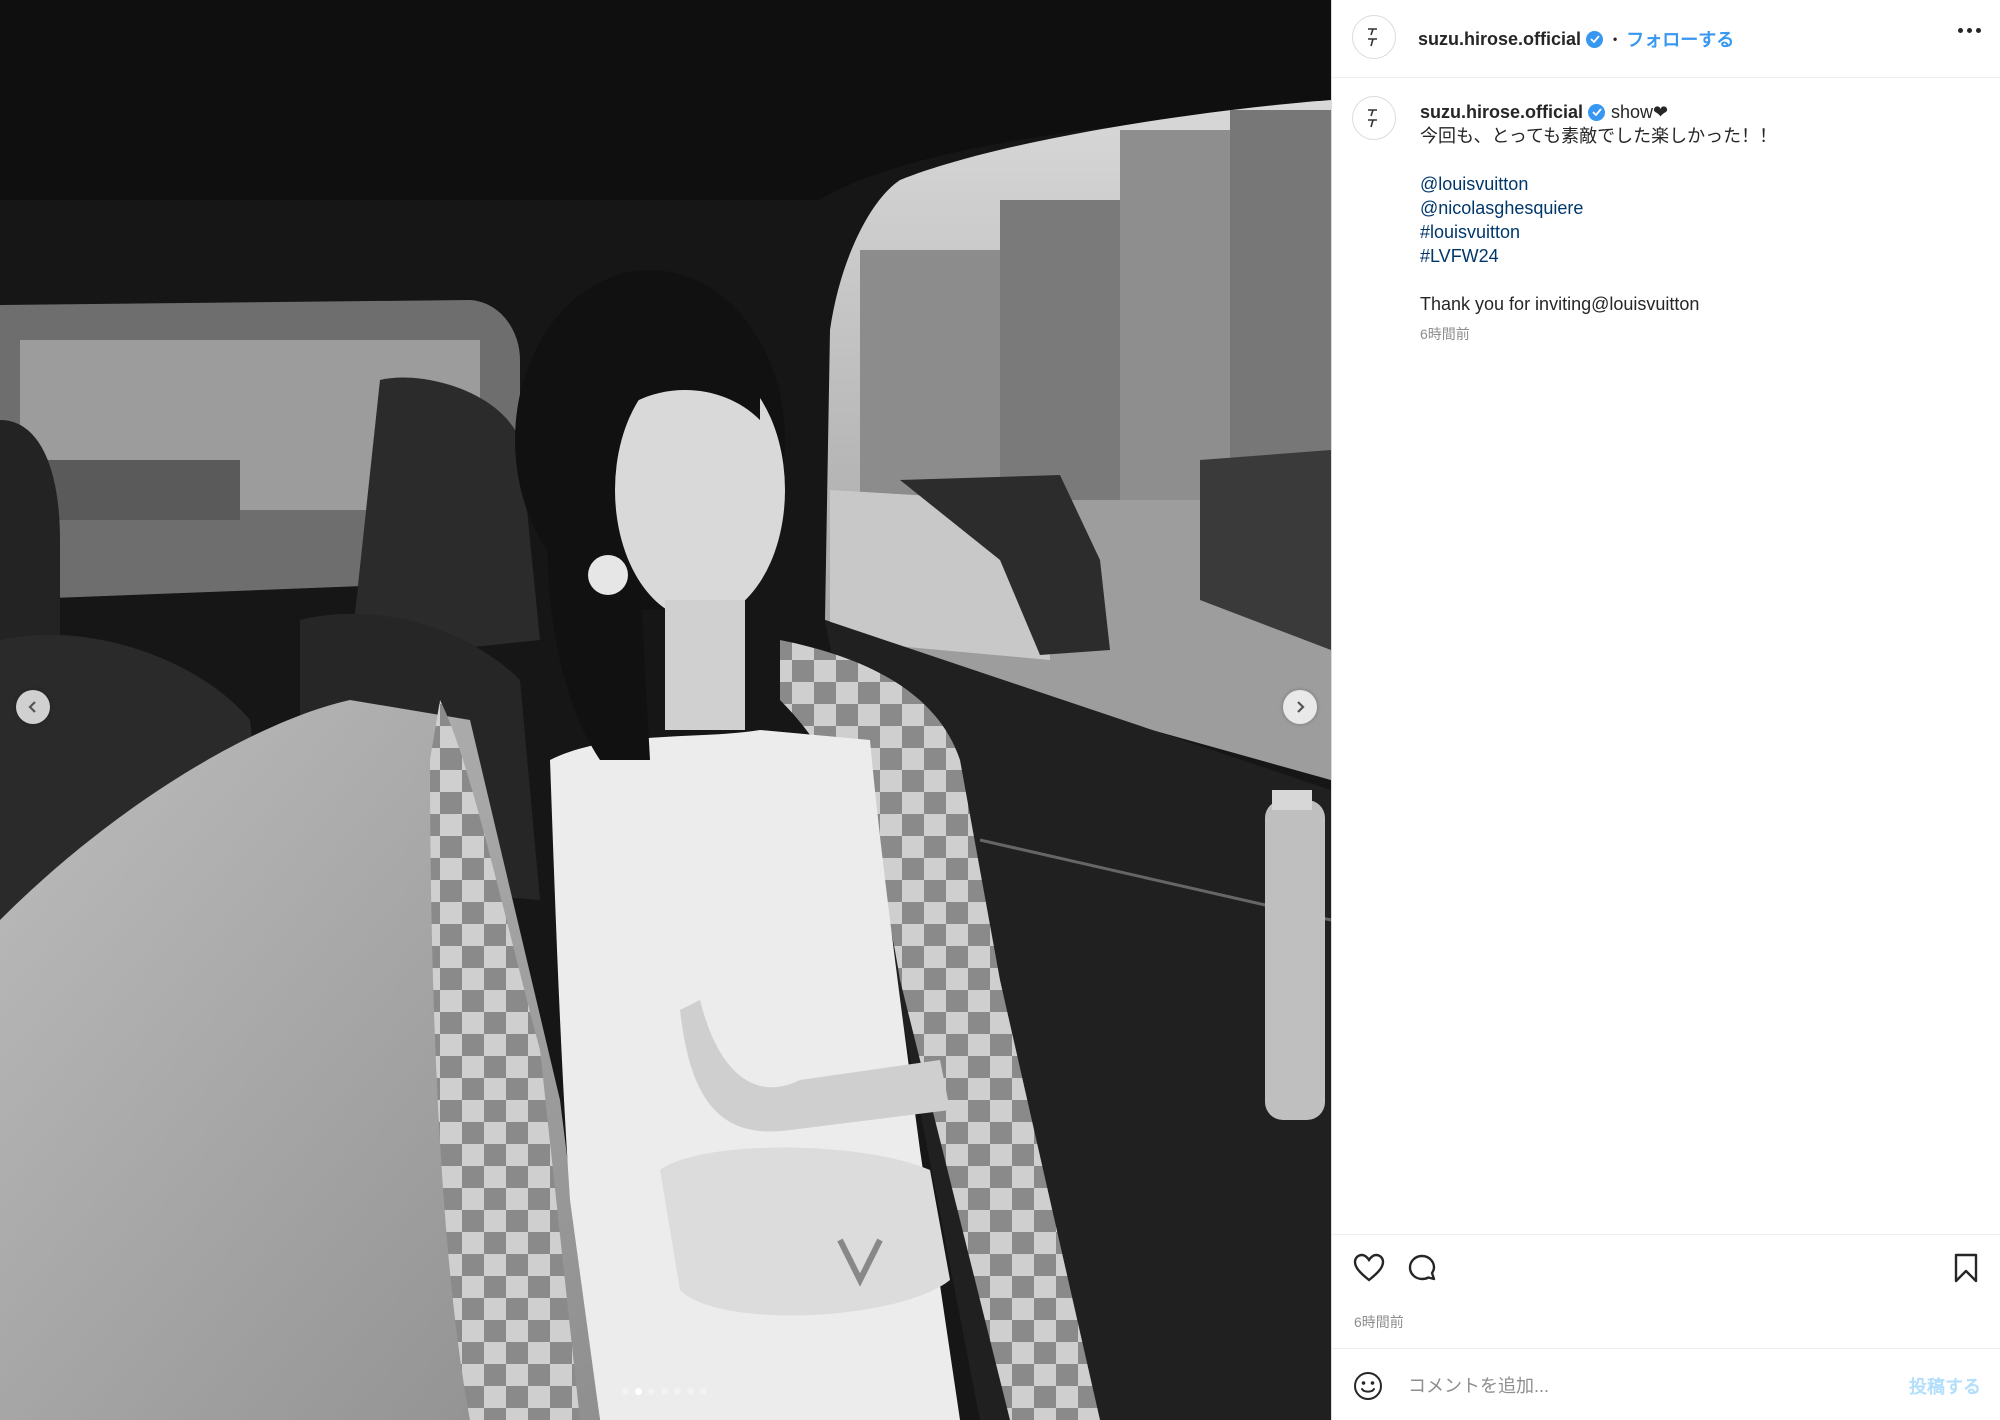 The height and width of the screenshot is (1420, 2000). I want to click on chevron-right-icon, so click(1301, 707).